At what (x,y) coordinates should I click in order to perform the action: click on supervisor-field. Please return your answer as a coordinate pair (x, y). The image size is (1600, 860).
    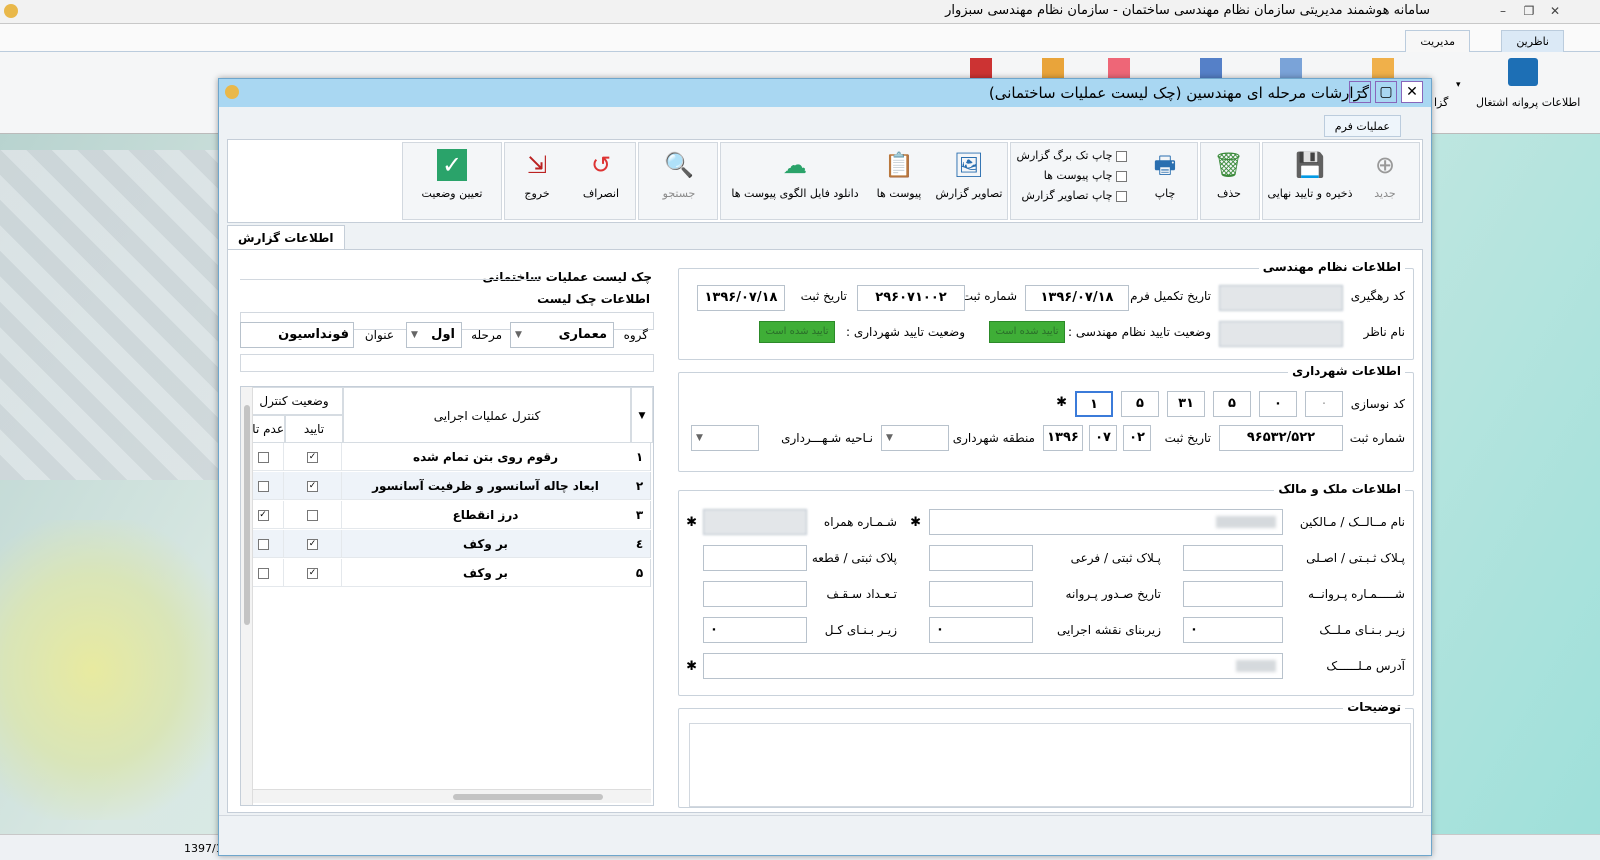
    Looking at the image, I should click on (1281, 334).